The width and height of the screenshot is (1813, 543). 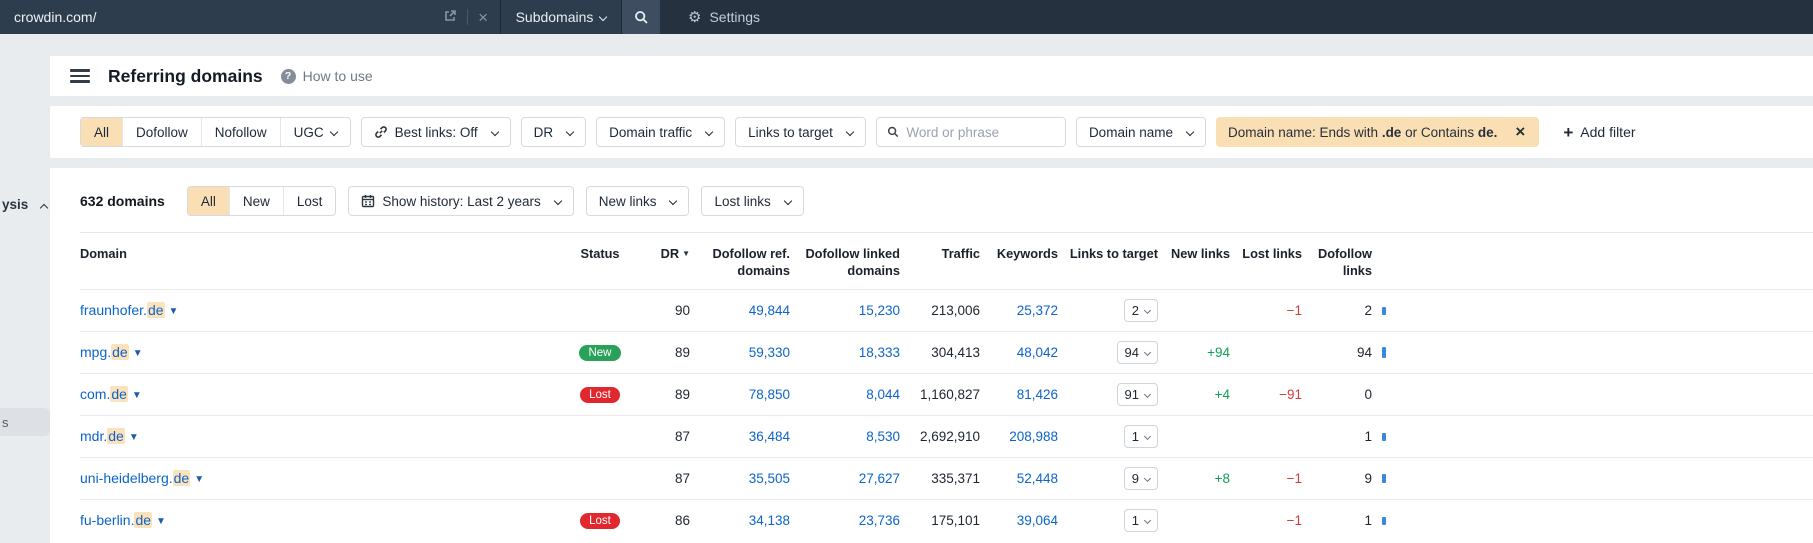 What do you see at coordinates (769, 394) in the screenshot?
I see `dofollow-ref-value: 78,850` at bounding box center [769, 394].